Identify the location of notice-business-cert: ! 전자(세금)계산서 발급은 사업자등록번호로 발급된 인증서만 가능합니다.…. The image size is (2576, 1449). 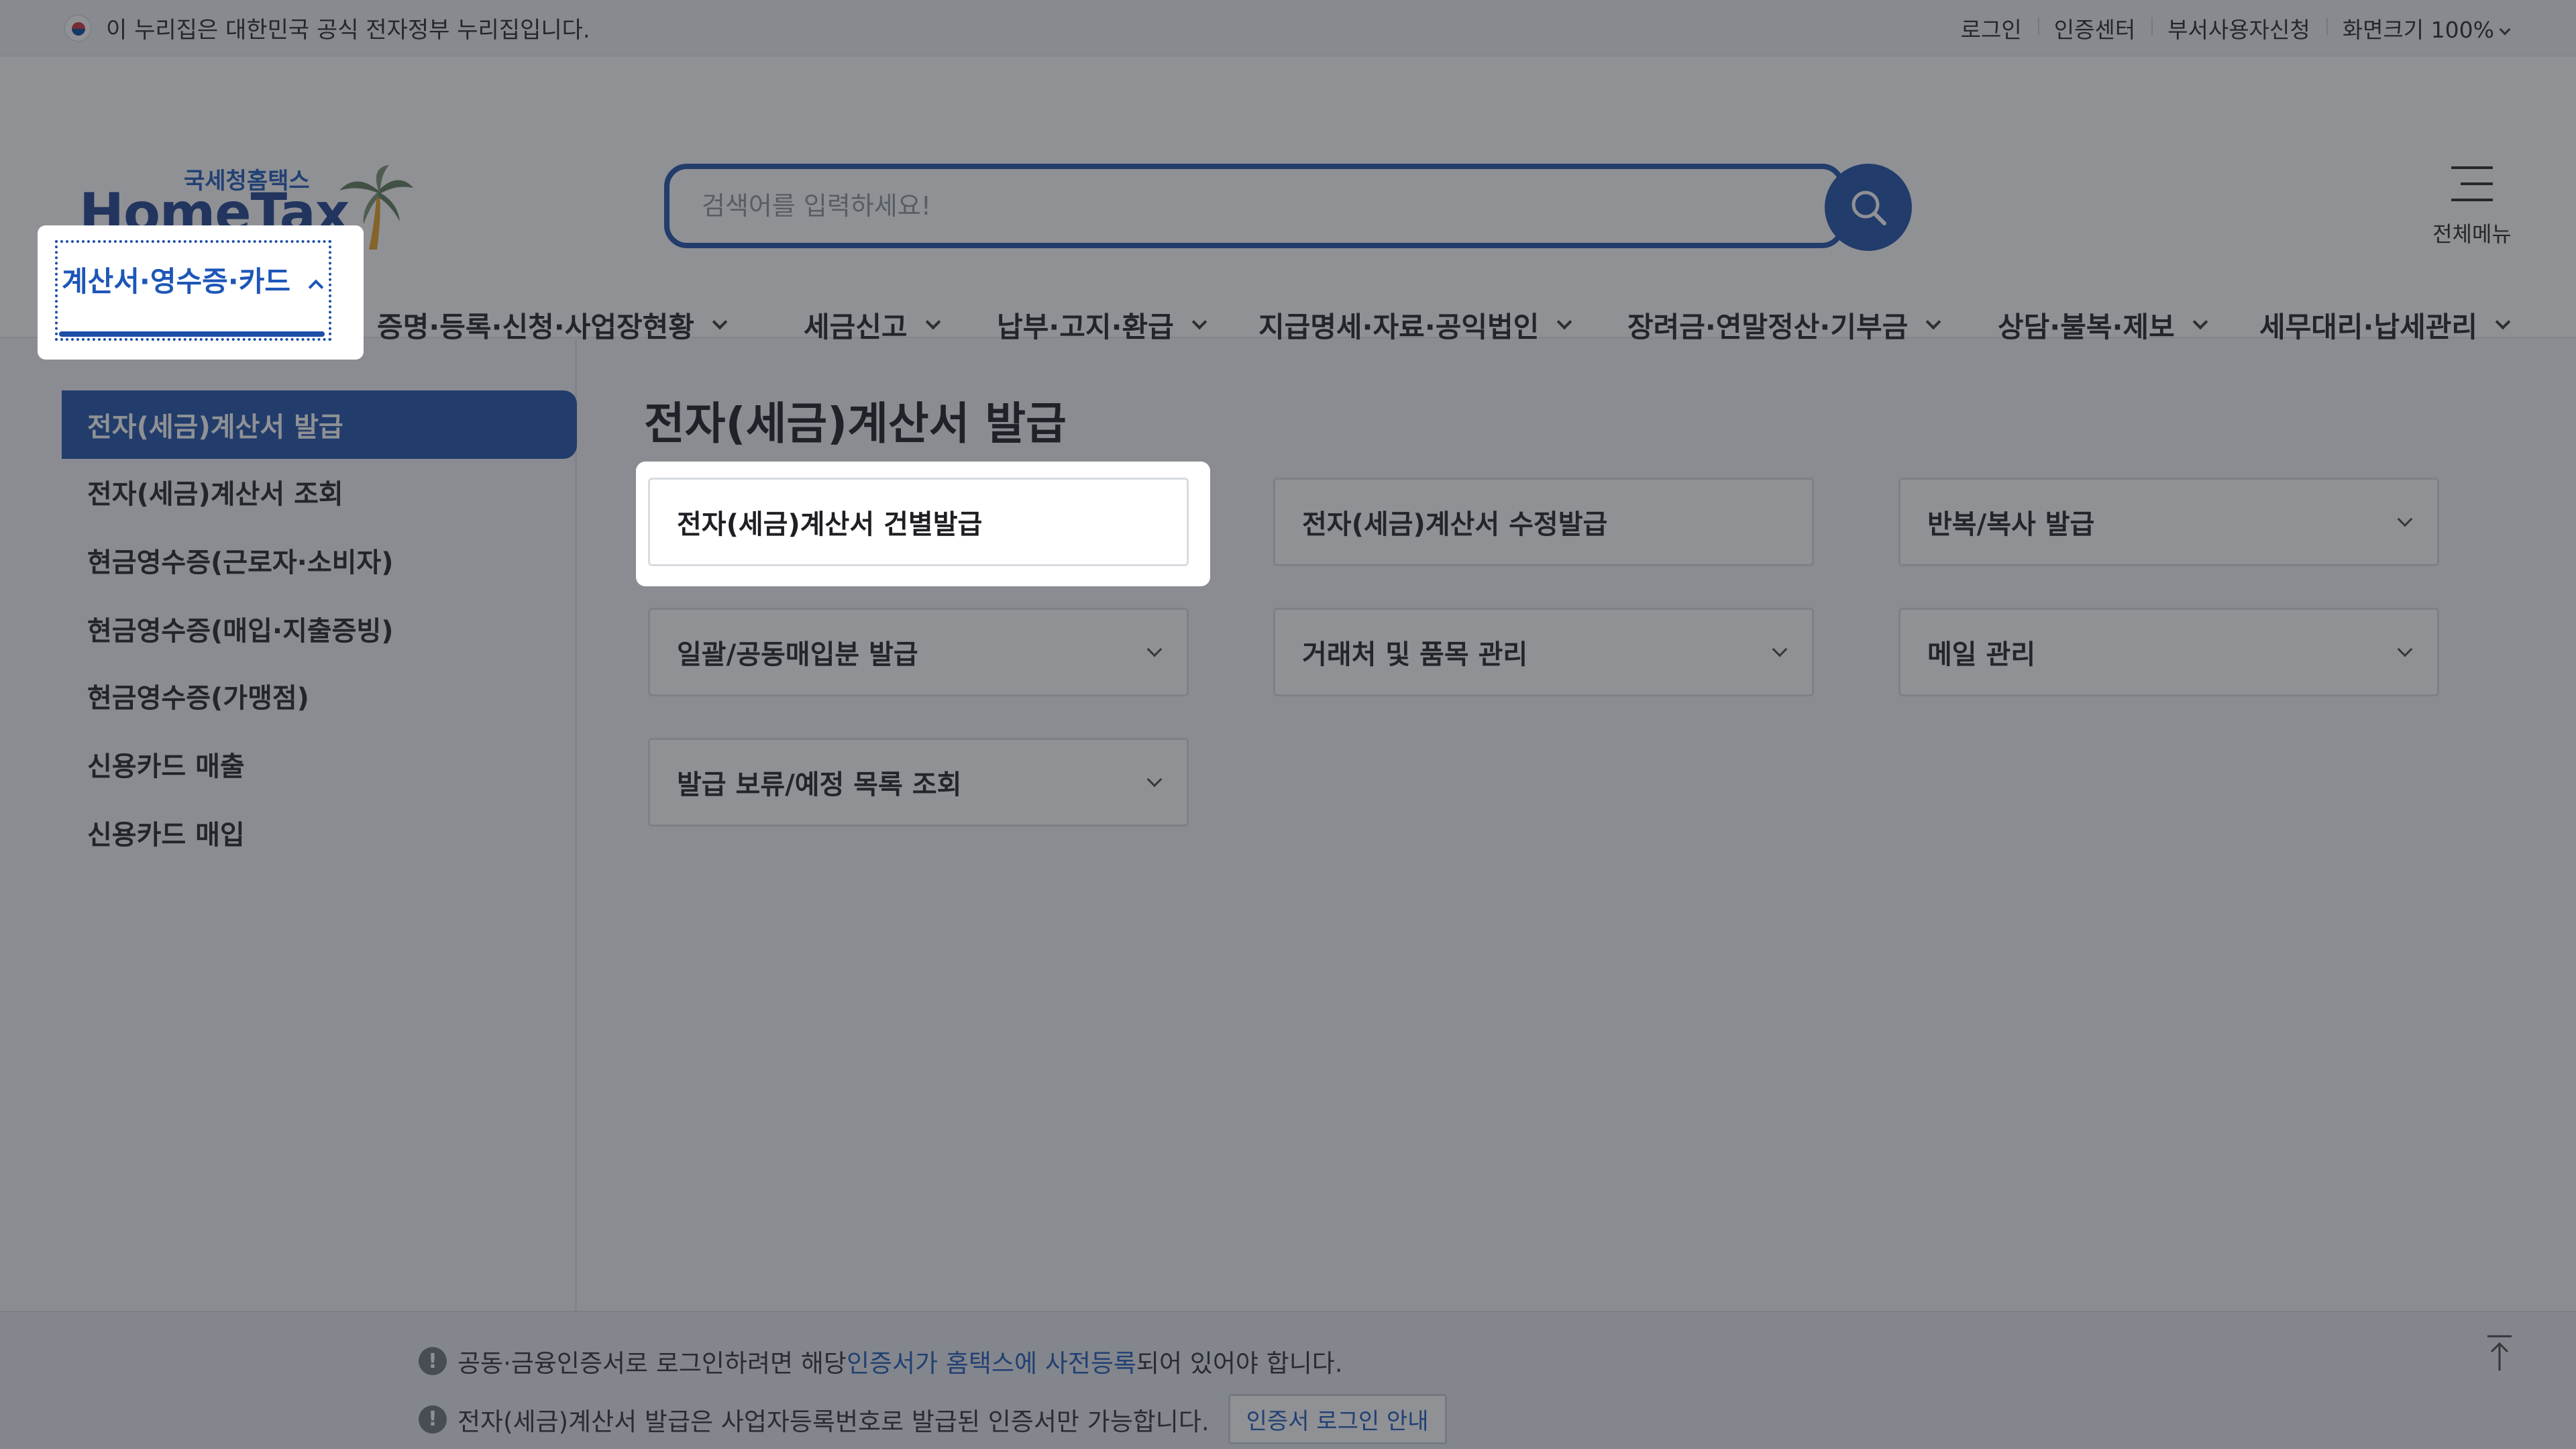
(933, 1419).